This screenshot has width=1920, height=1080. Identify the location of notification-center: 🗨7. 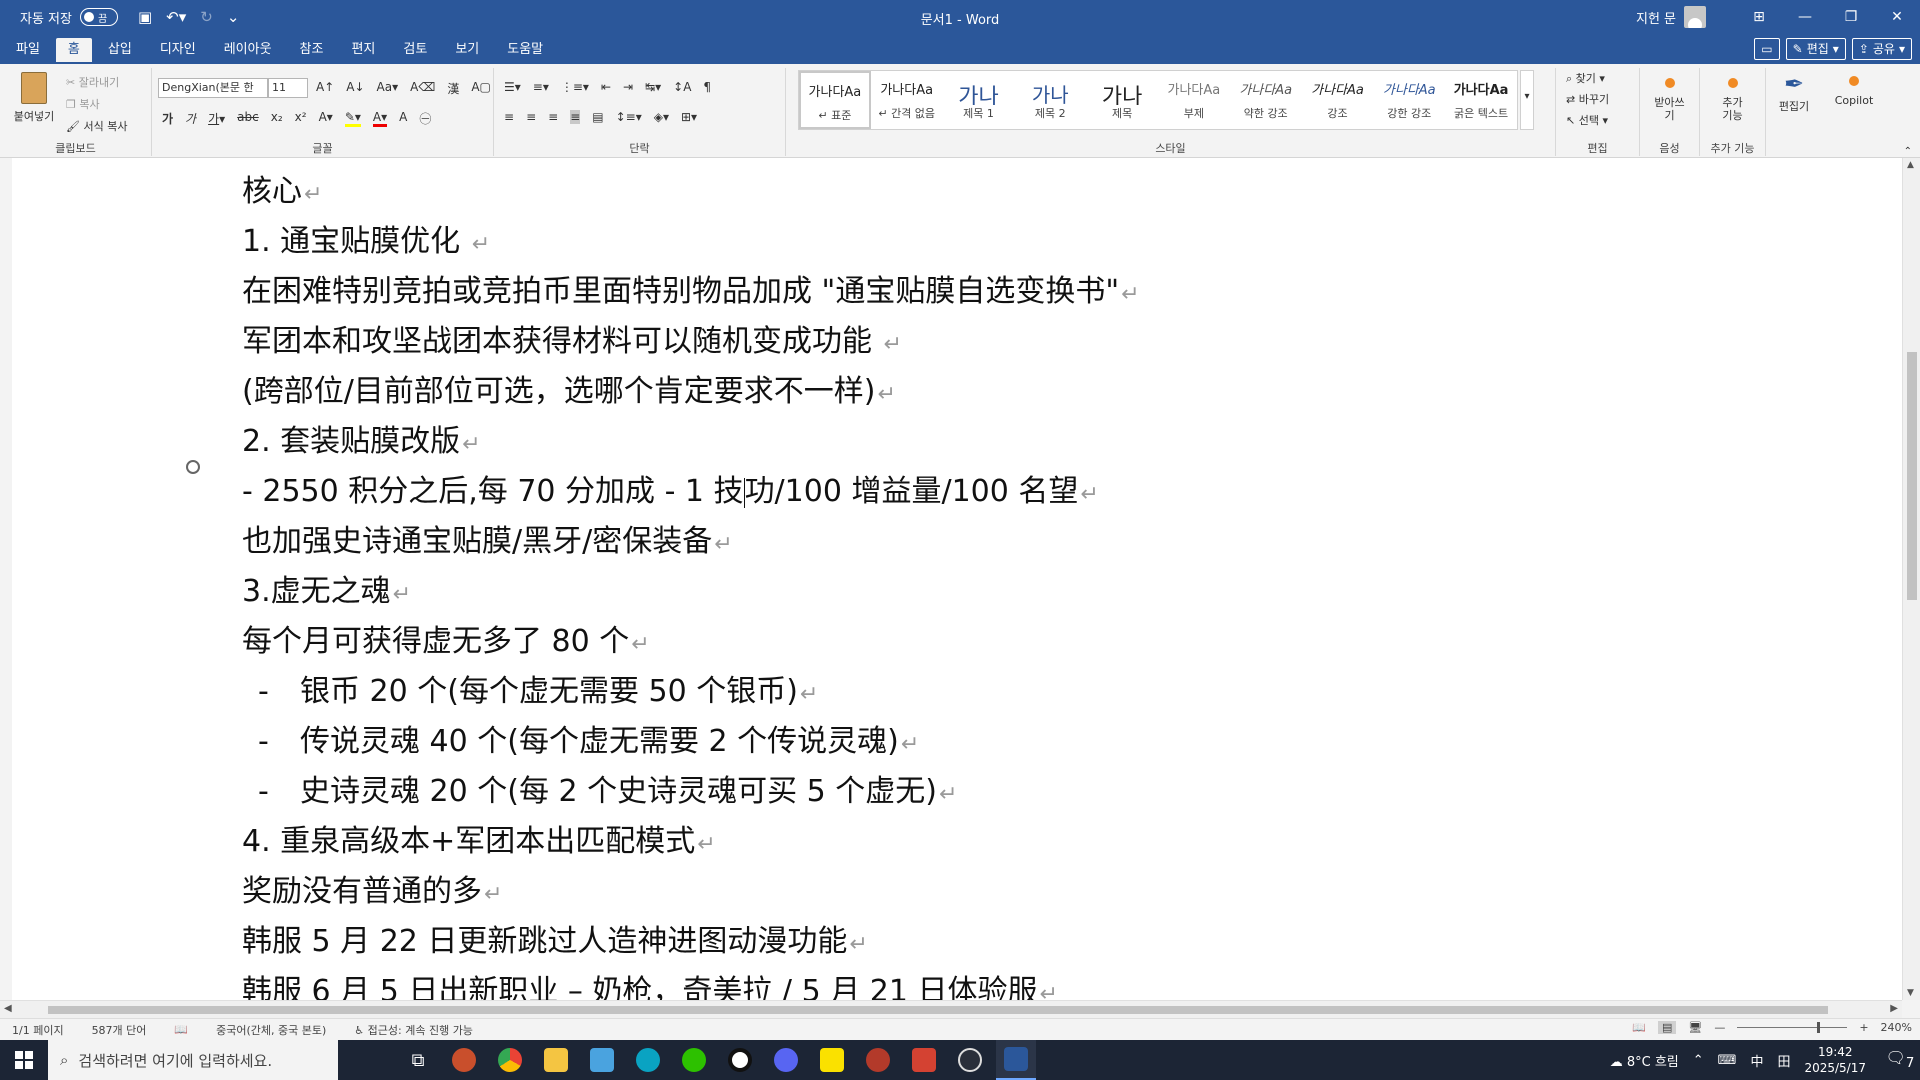
(1900, 1059).